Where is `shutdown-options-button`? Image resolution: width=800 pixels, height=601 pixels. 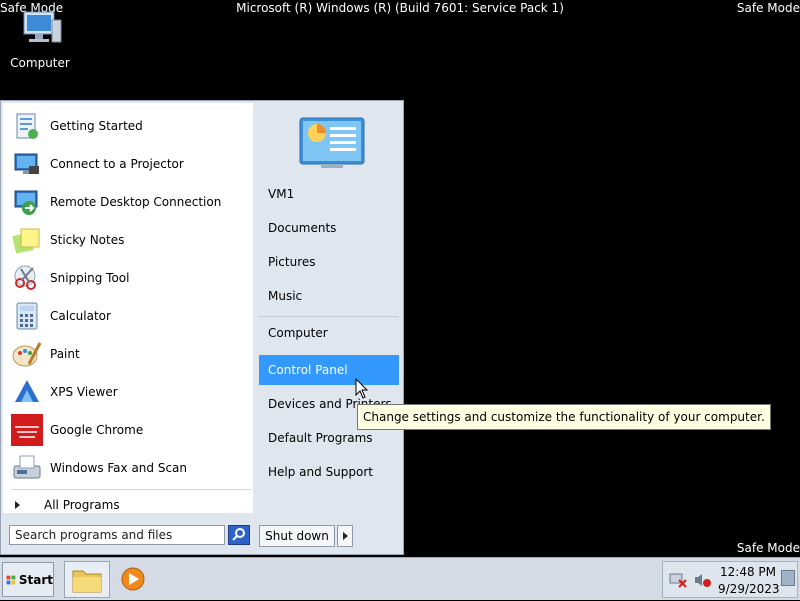 shutdown-options-button is located at coordinates (345, 536).